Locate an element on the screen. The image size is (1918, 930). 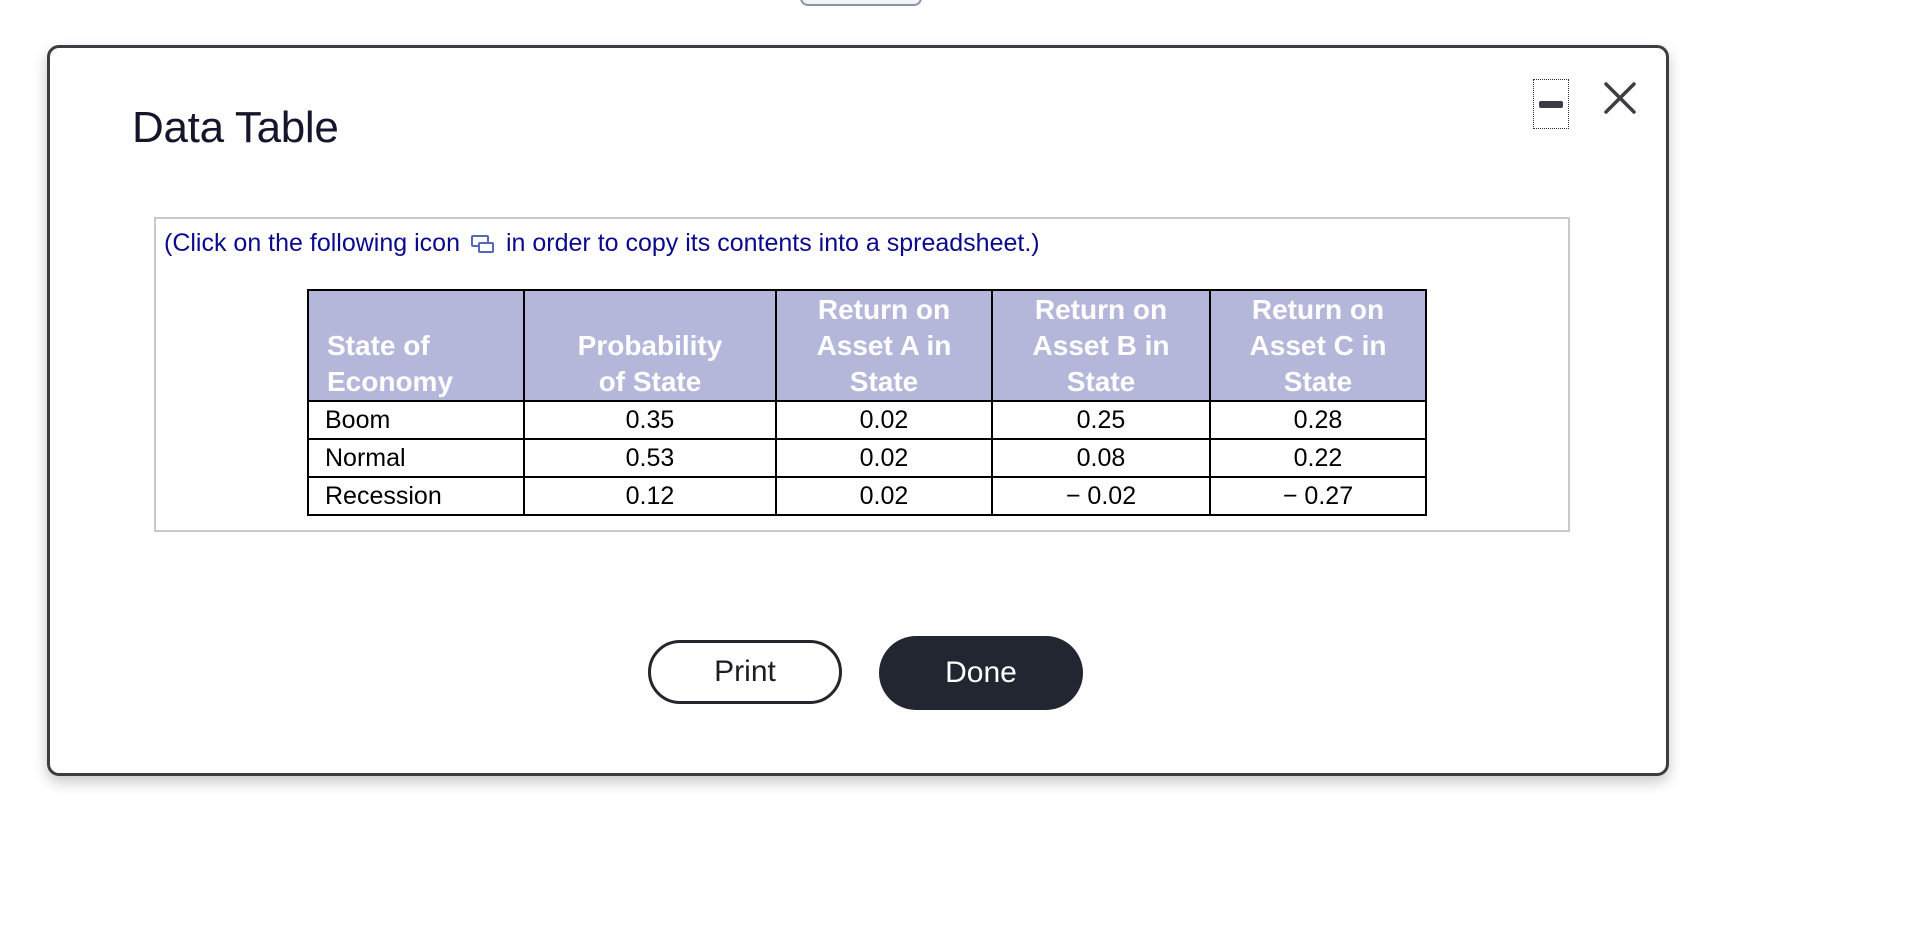
header-line: of State is located at coordinates (650, 381).